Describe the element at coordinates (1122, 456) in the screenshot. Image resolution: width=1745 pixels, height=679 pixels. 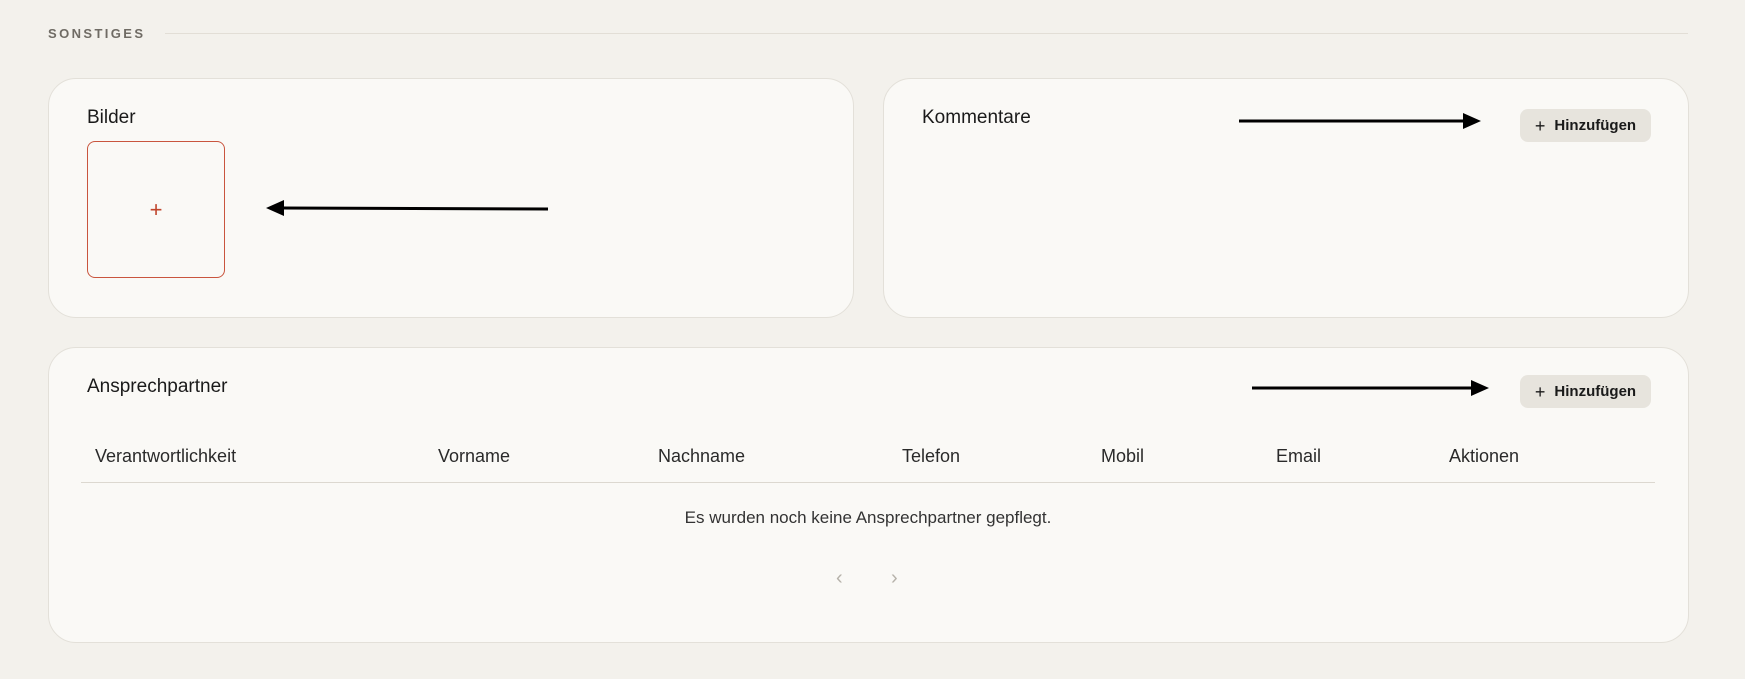
I see `column-header: Mobil` at that location.